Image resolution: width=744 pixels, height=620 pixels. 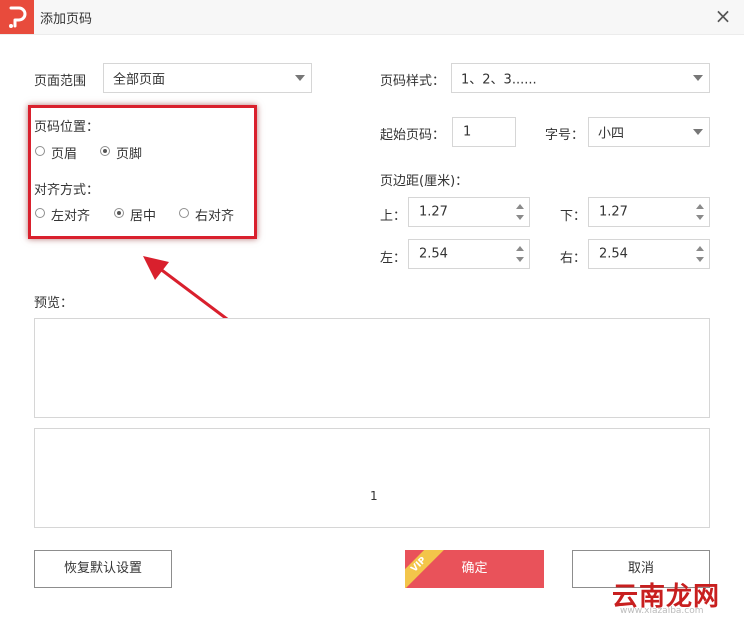 I want to click on margin-top-value: 1.27, so click(x=433, y=212).